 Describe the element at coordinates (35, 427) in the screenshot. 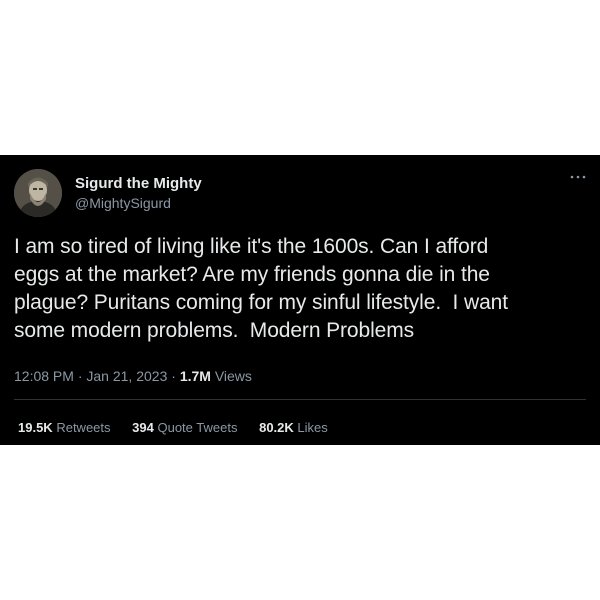

I see `retweets-count: 19.5K` at that location.